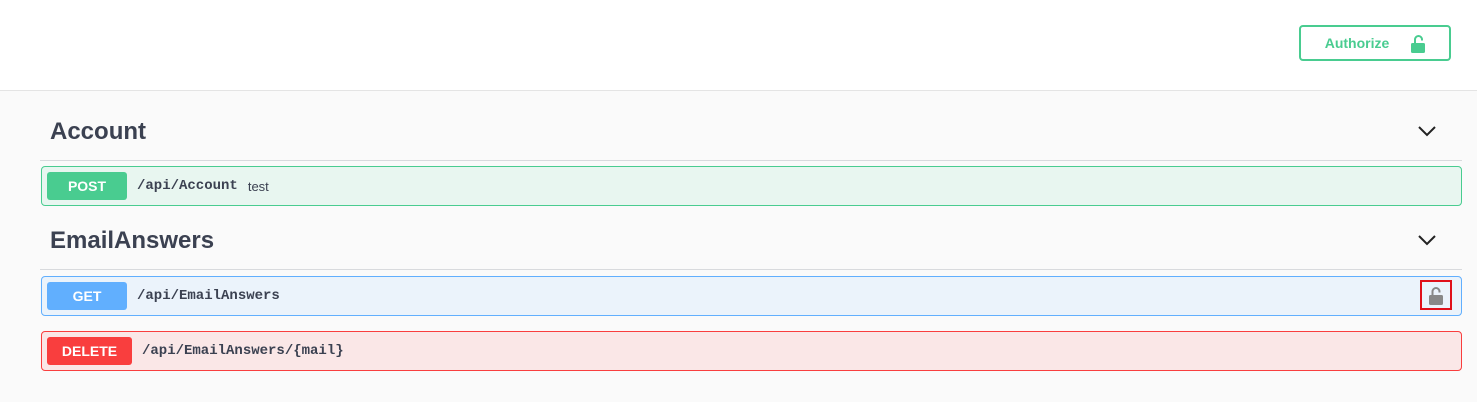 This screenshot has width=1477, height=402. I want to click on tag-section-account: Account, so click(751, 135).